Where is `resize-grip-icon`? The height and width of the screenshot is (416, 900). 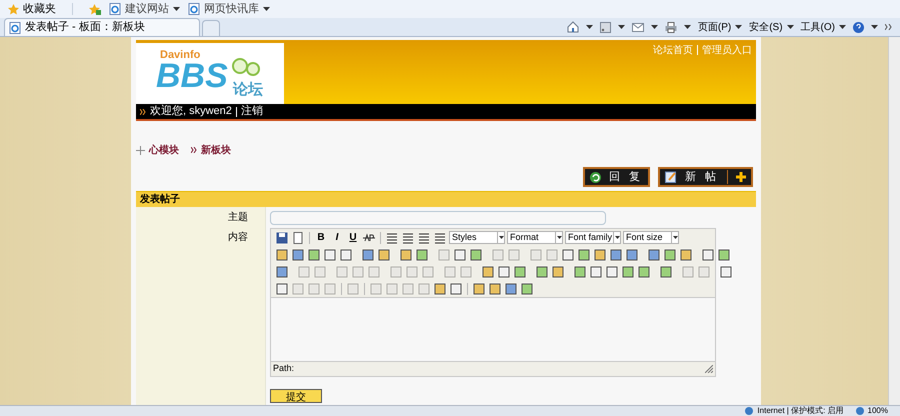
resize-grip-icon is located at coordinates (709, 369).